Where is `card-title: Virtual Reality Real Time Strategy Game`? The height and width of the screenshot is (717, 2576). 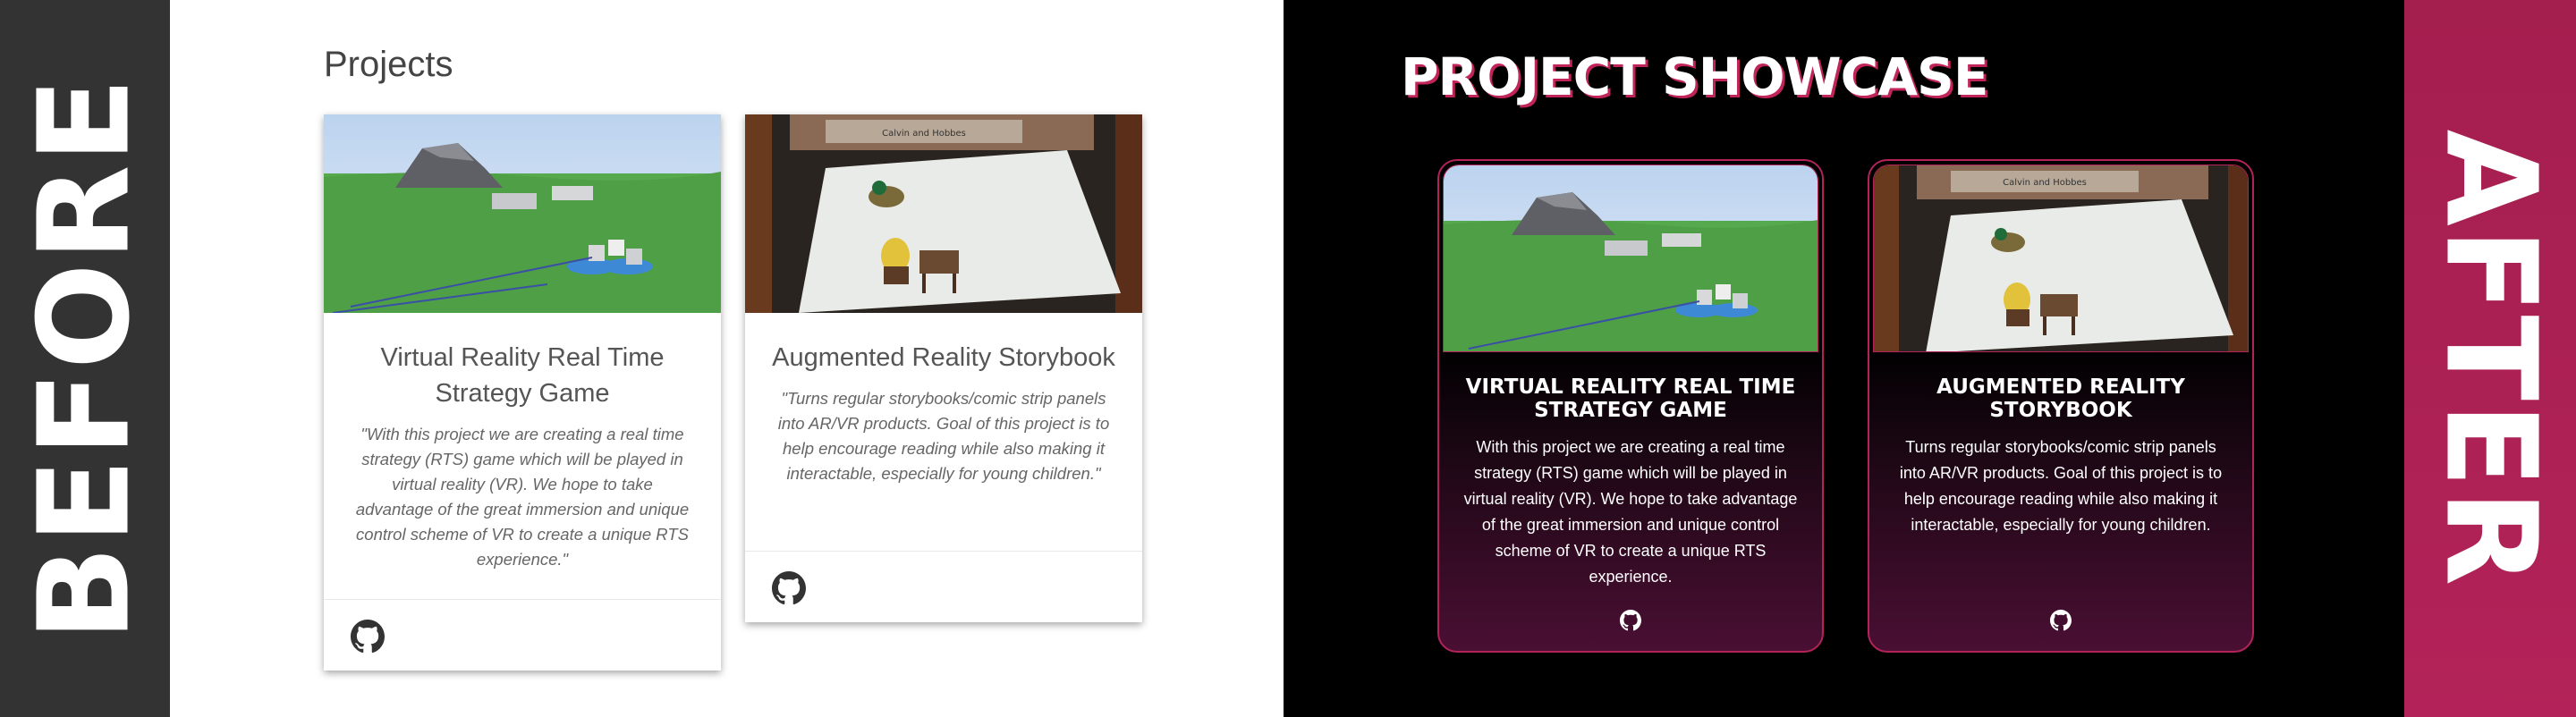
card-title: Virtual Reality Real Time Strategy Game is located at coordinates (522, 375).